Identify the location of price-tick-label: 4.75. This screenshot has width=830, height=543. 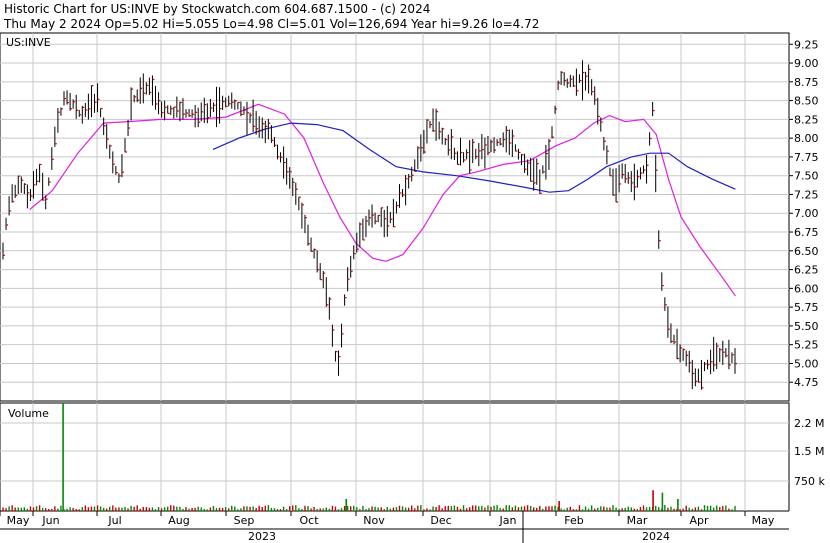
(806, 382).